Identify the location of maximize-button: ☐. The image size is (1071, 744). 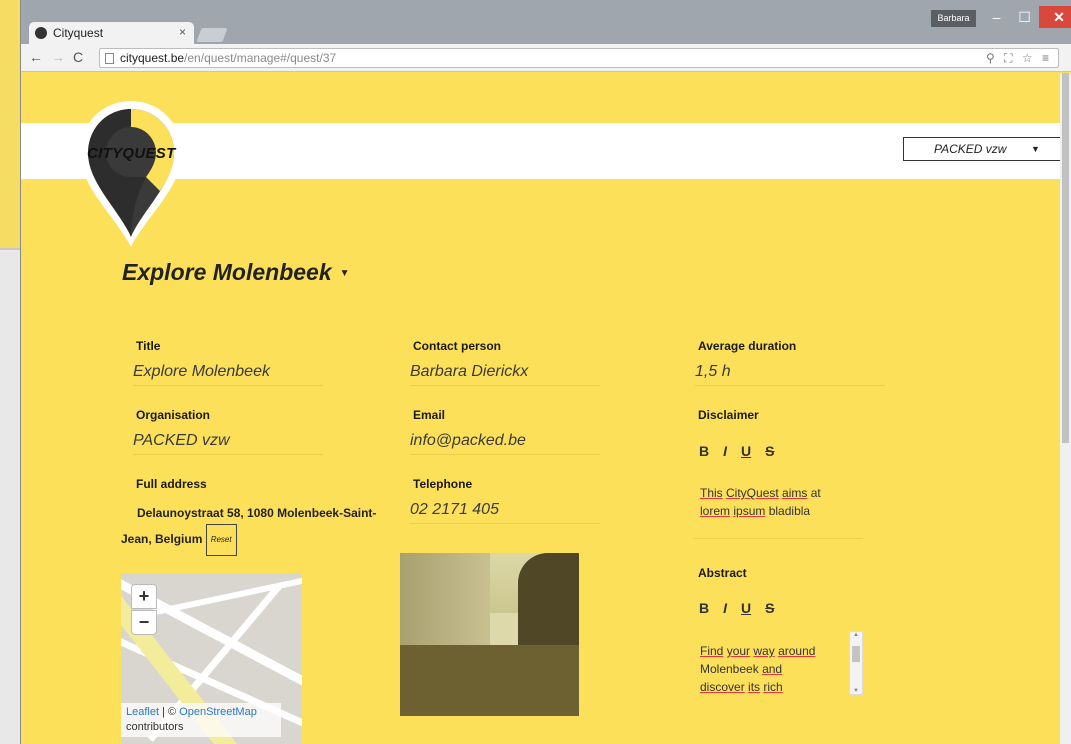
(1024, 17).